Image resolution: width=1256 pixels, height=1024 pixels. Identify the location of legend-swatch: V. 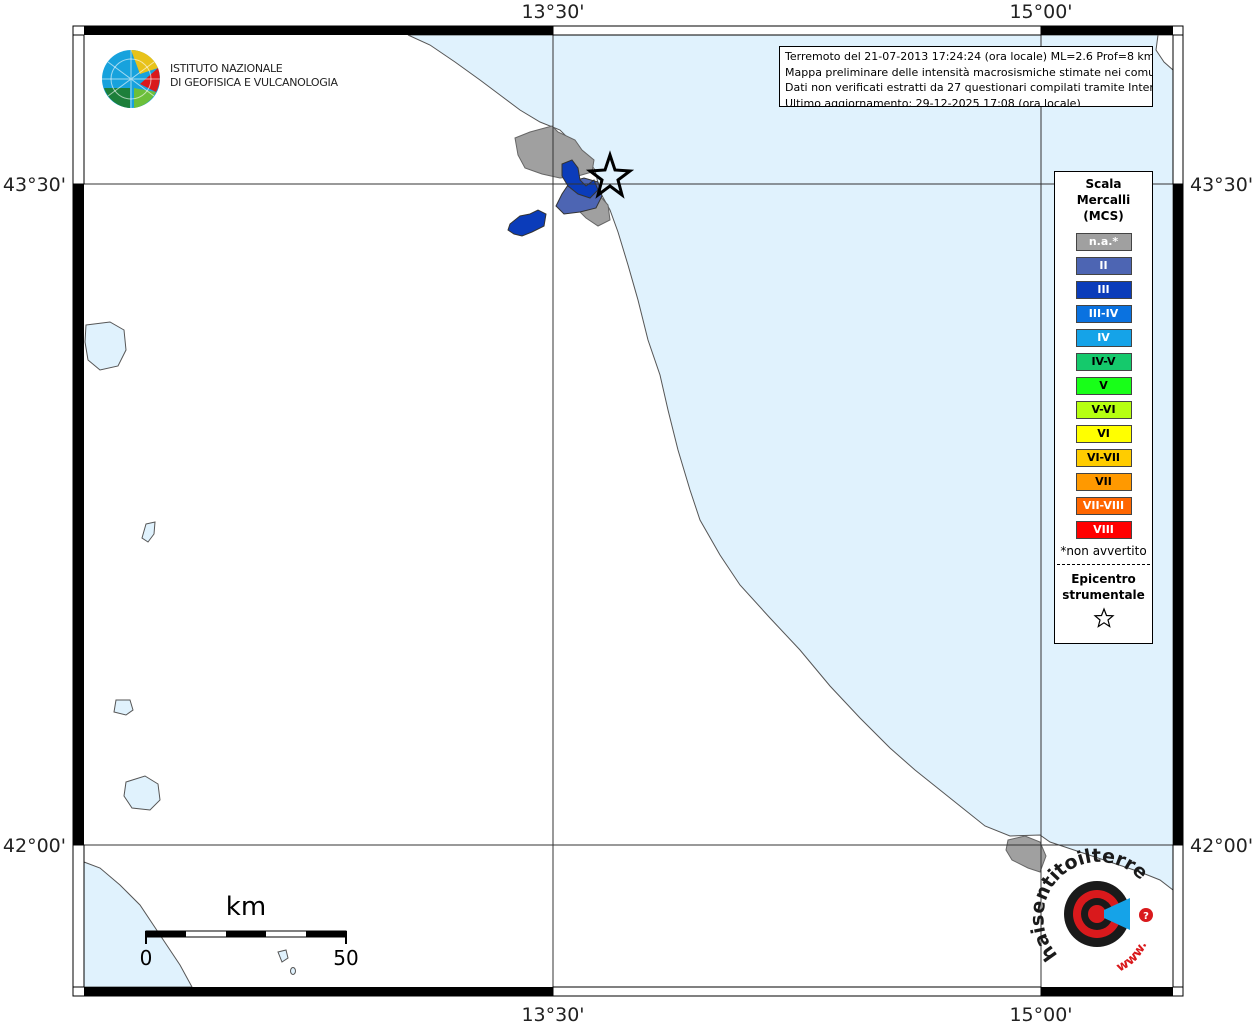
(1103, 386).